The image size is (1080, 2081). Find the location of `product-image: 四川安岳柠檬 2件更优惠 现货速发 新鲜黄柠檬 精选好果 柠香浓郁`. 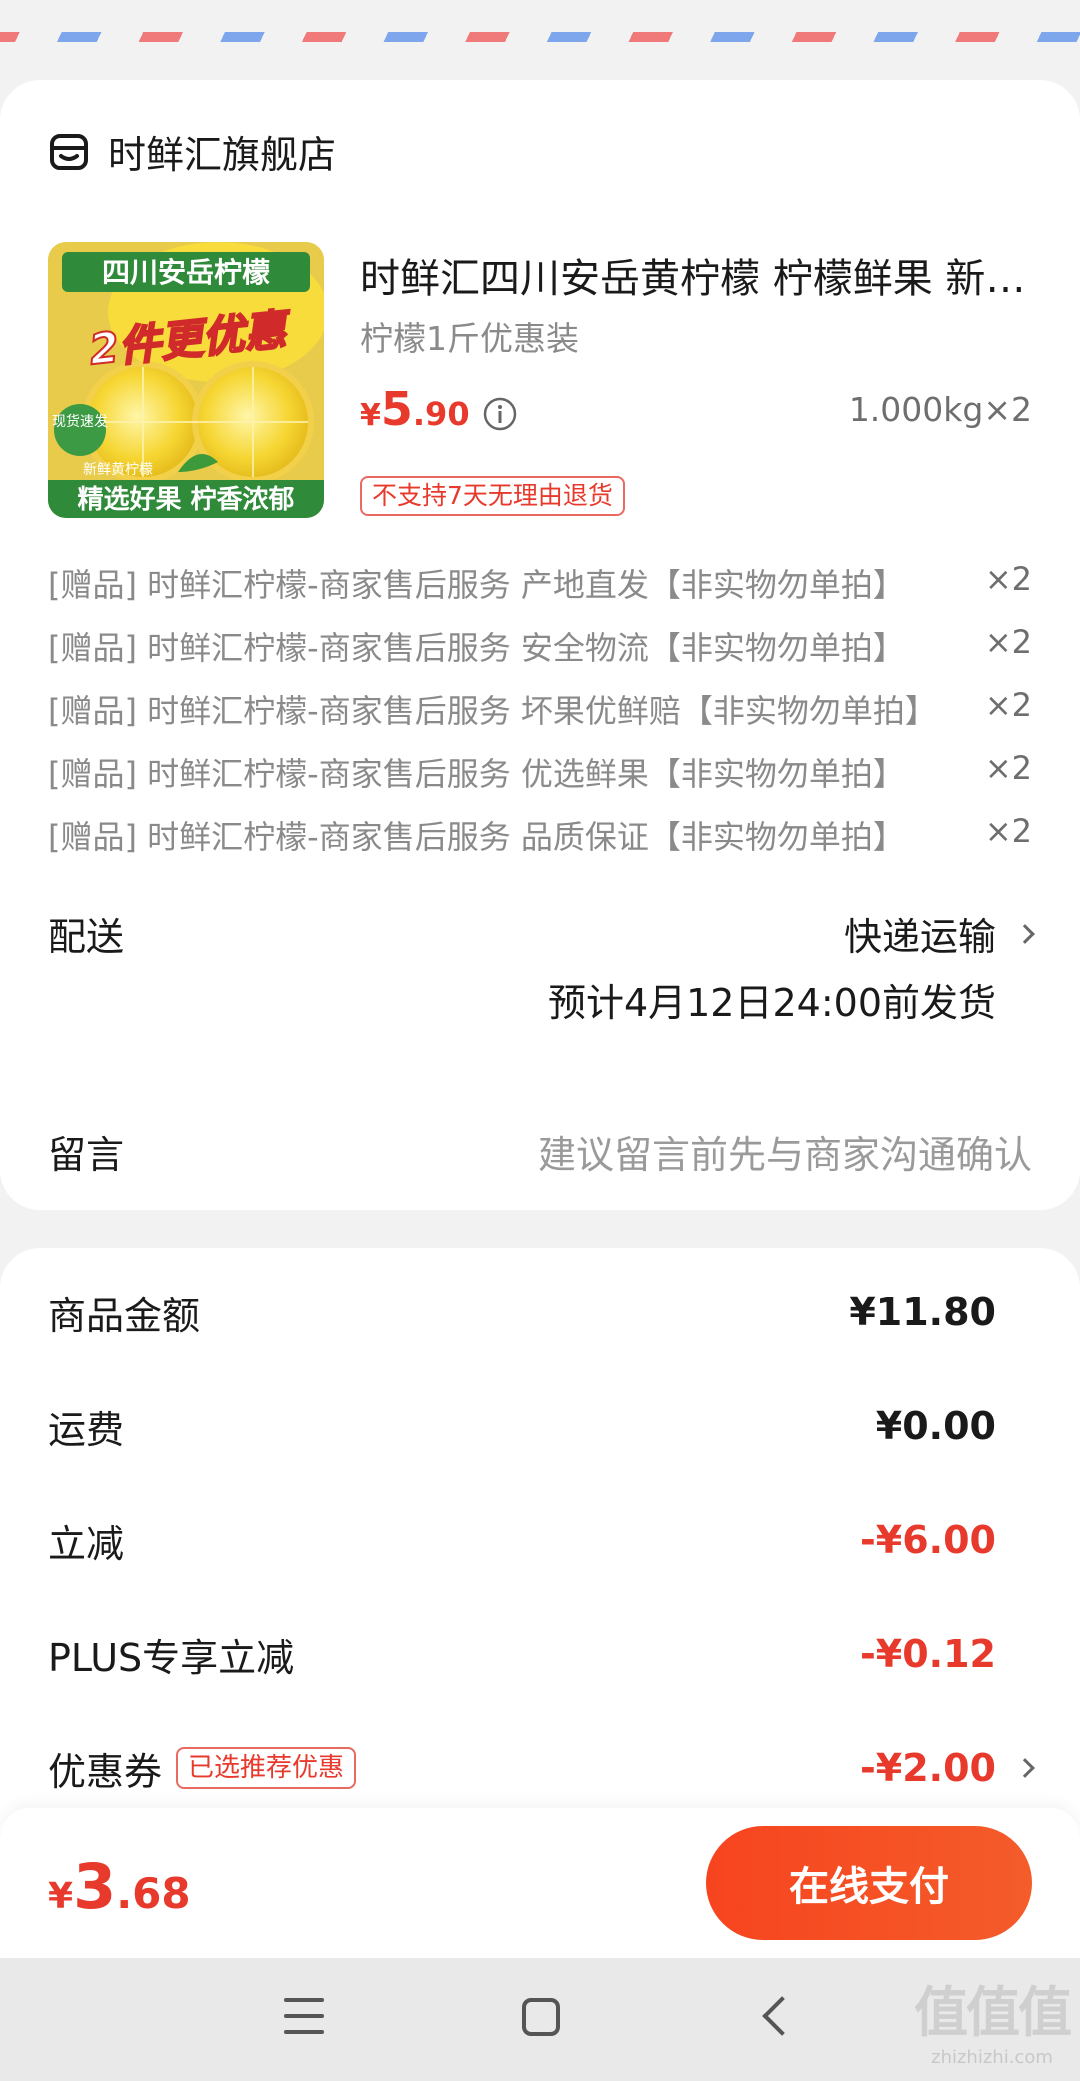

product-image: 四川安岳柠檬 2件更优惠 现货速发 新鲜黄柠檬 精选好果 柠香浓郁 is located at coordinates (186, 380).